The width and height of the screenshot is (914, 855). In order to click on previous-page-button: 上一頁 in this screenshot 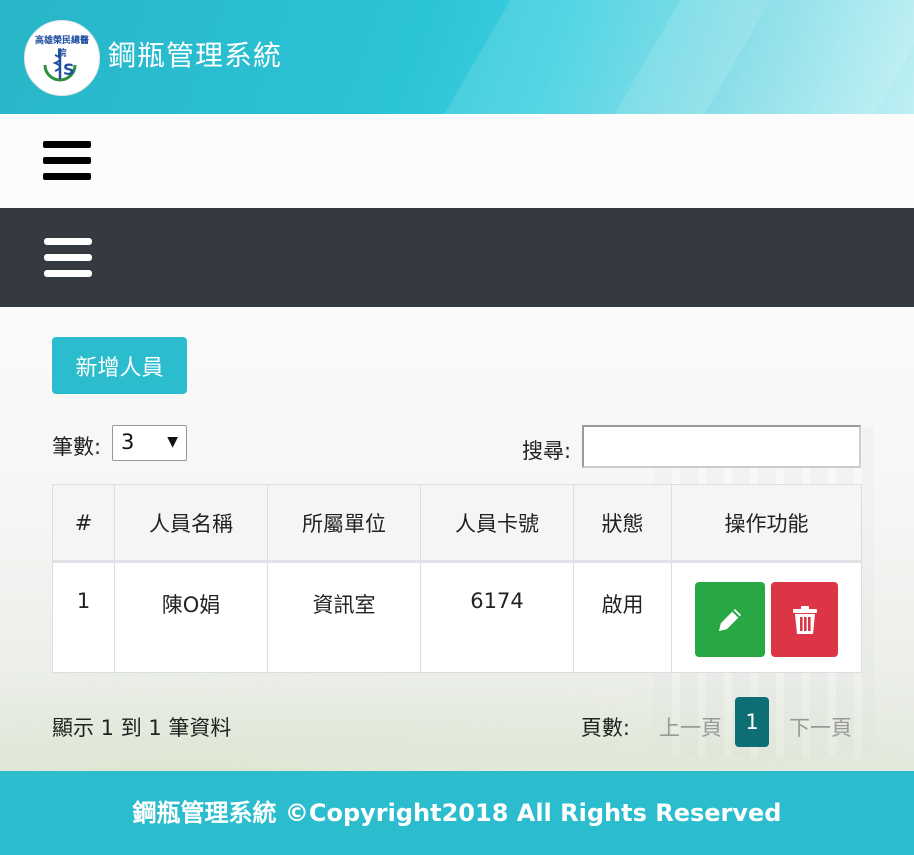, I will do `click(690, 727)`.